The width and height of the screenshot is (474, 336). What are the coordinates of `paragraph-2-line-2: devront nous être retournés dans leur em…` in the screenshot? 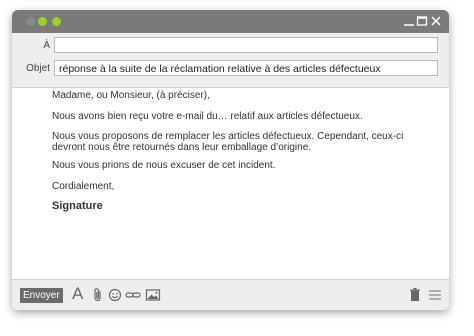 It's located at (182, 147).